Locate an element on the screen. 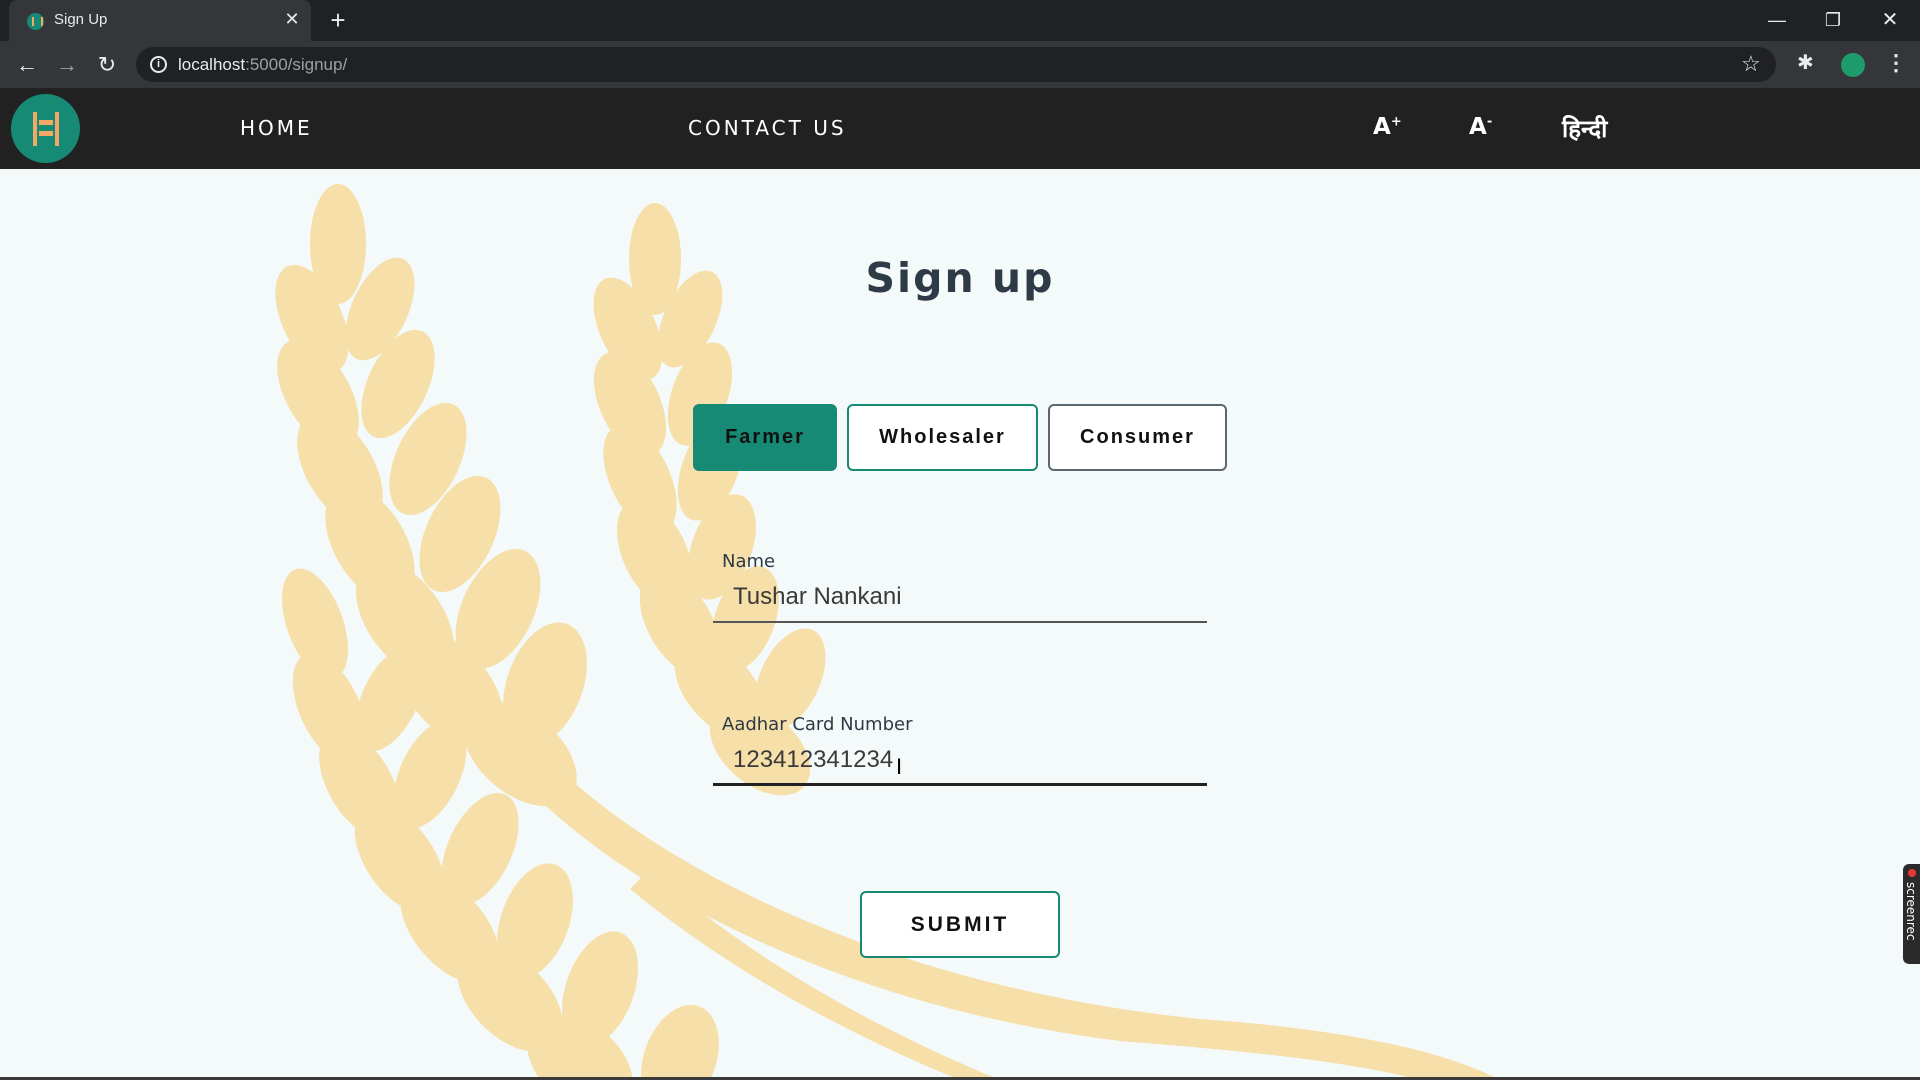 The height and width of the screenshot is (1080, 1920). new-tab-button: + is located at coordinates (338, 20).